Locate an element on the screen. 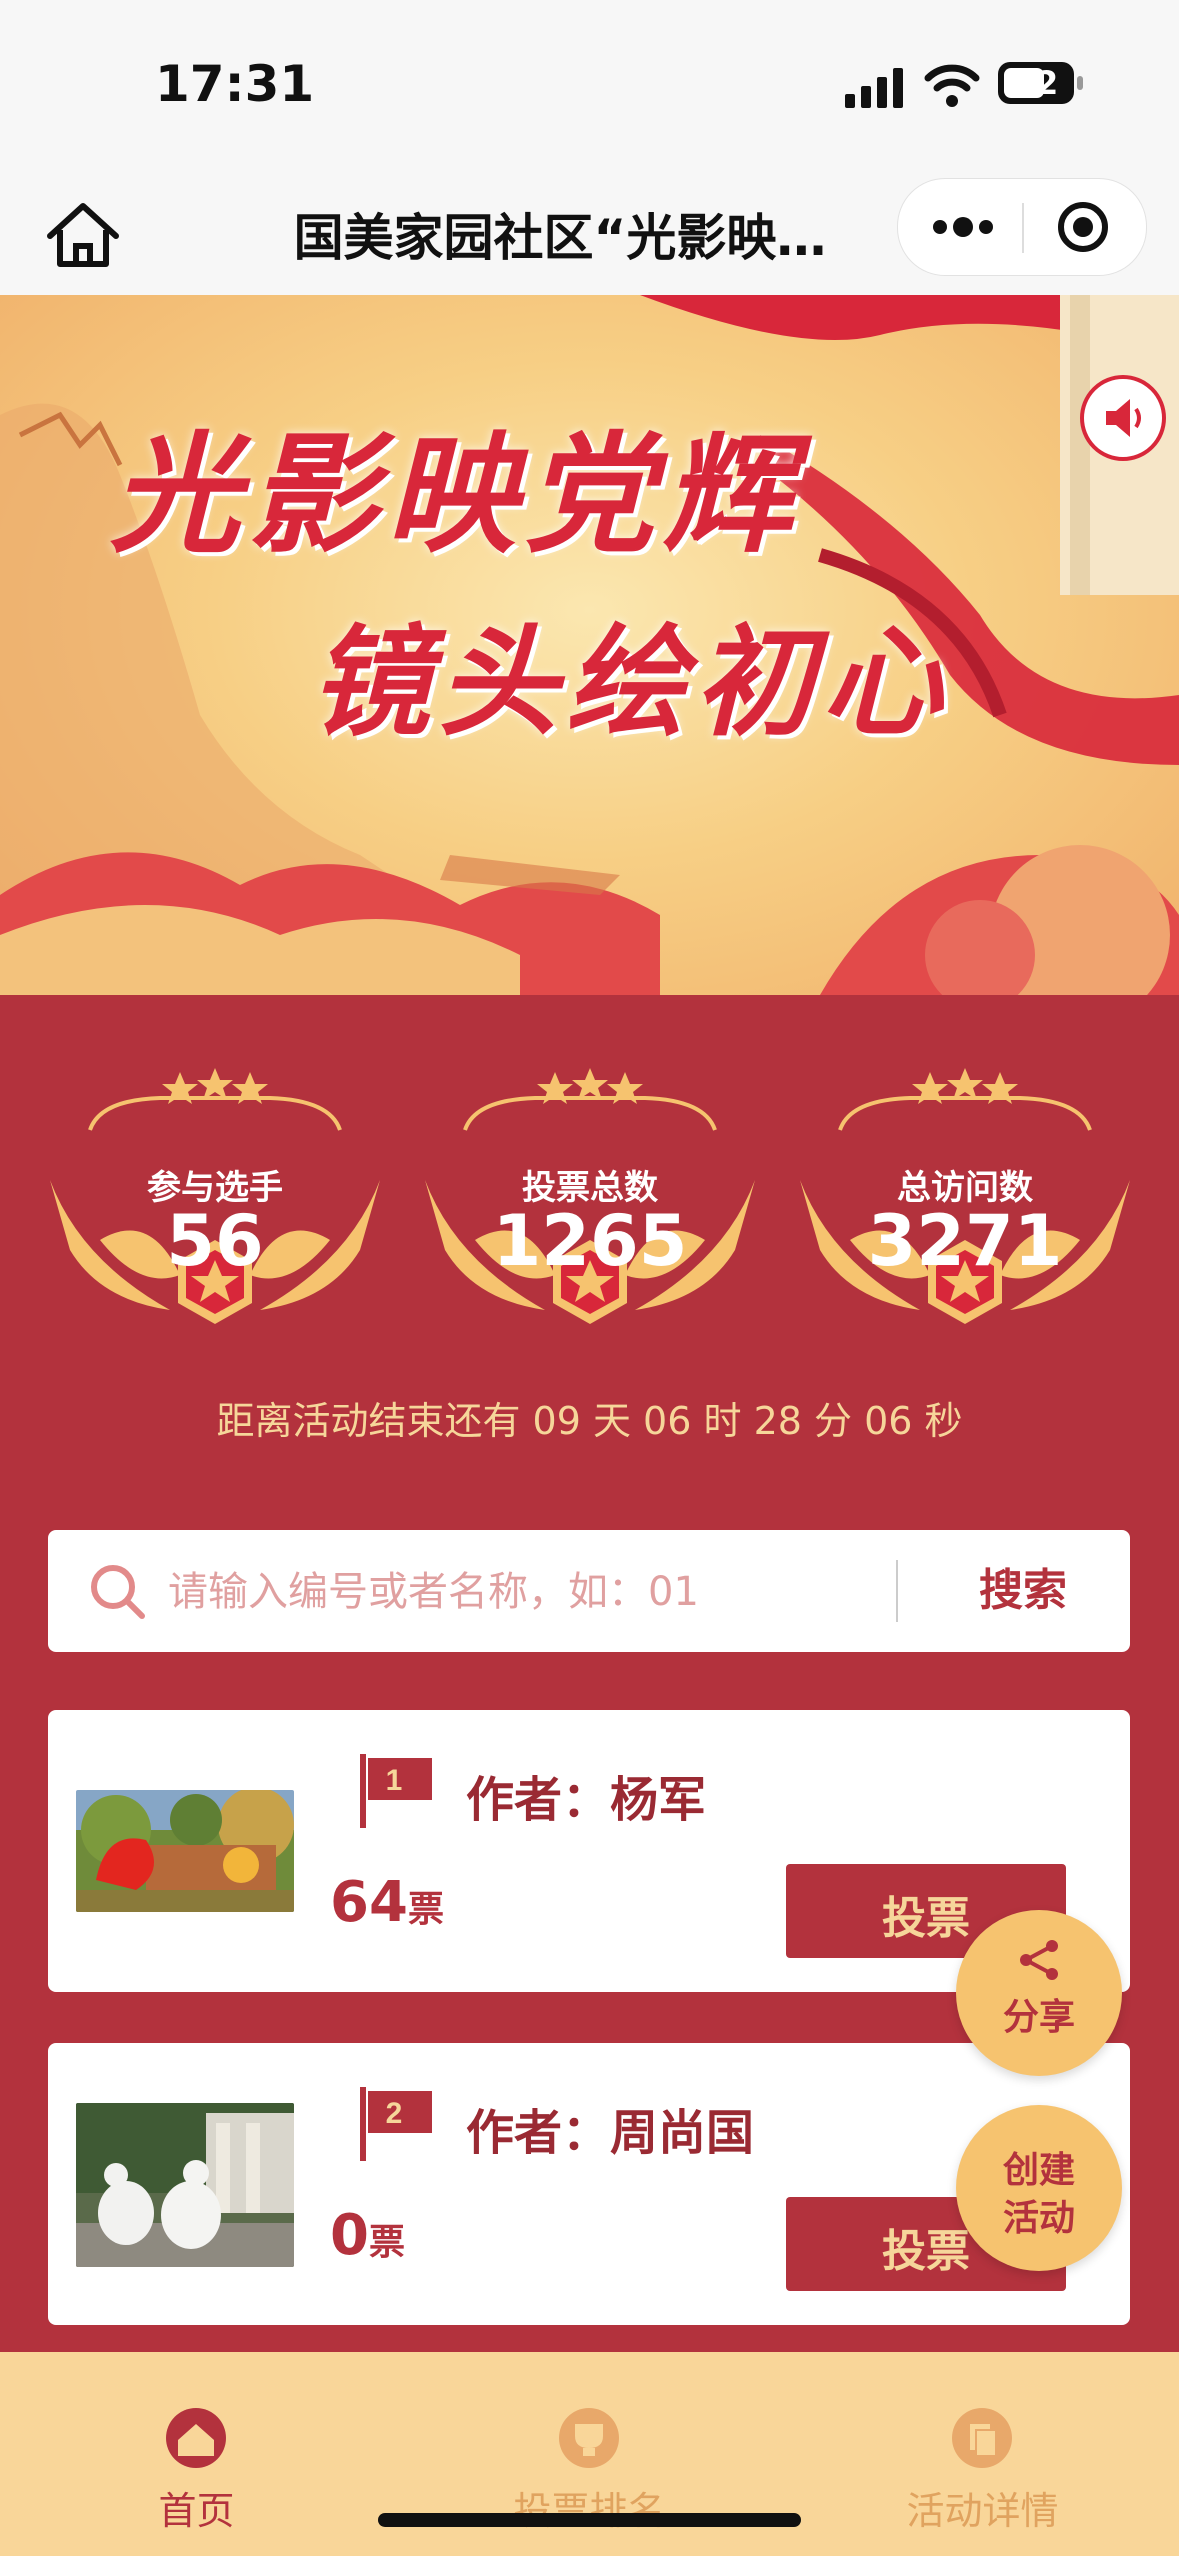 The height and width of the screenshot is (2556, 1179). tab-home: 首页 is located at coordinates (196, 2454).